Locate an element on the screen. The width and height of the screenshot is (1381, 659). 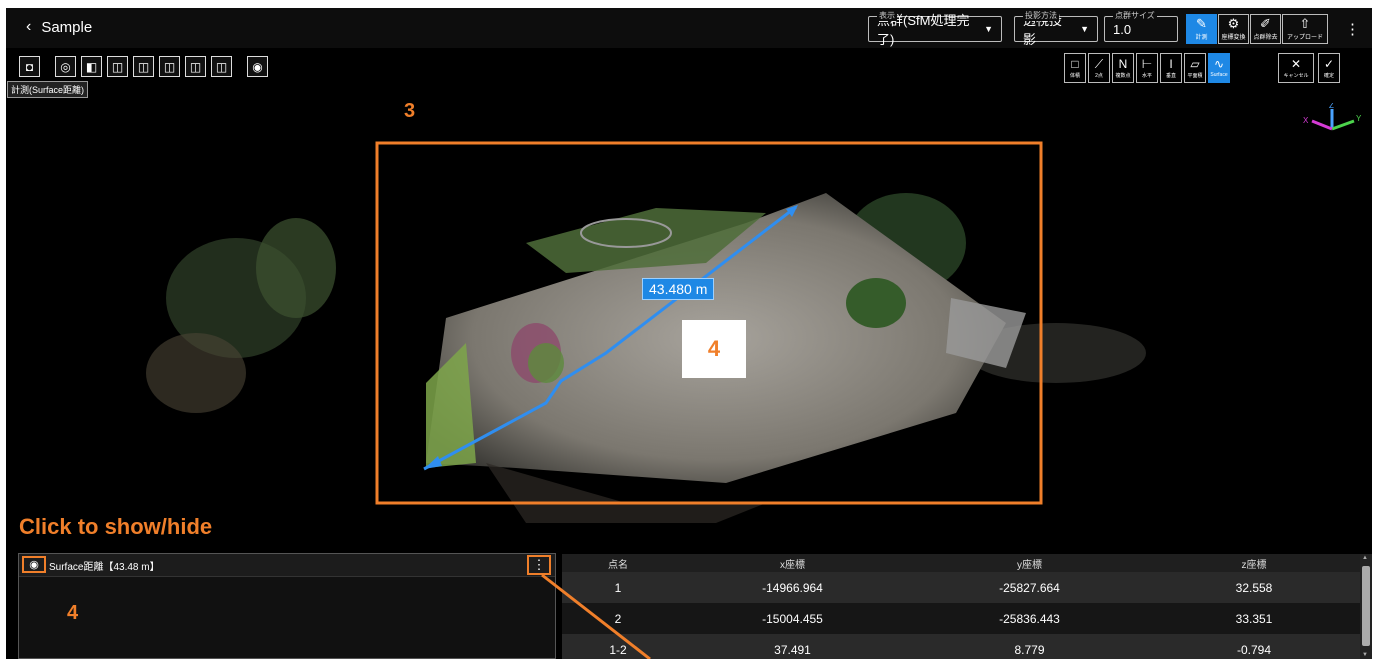
callout-line is located at coordinates (596, 616).